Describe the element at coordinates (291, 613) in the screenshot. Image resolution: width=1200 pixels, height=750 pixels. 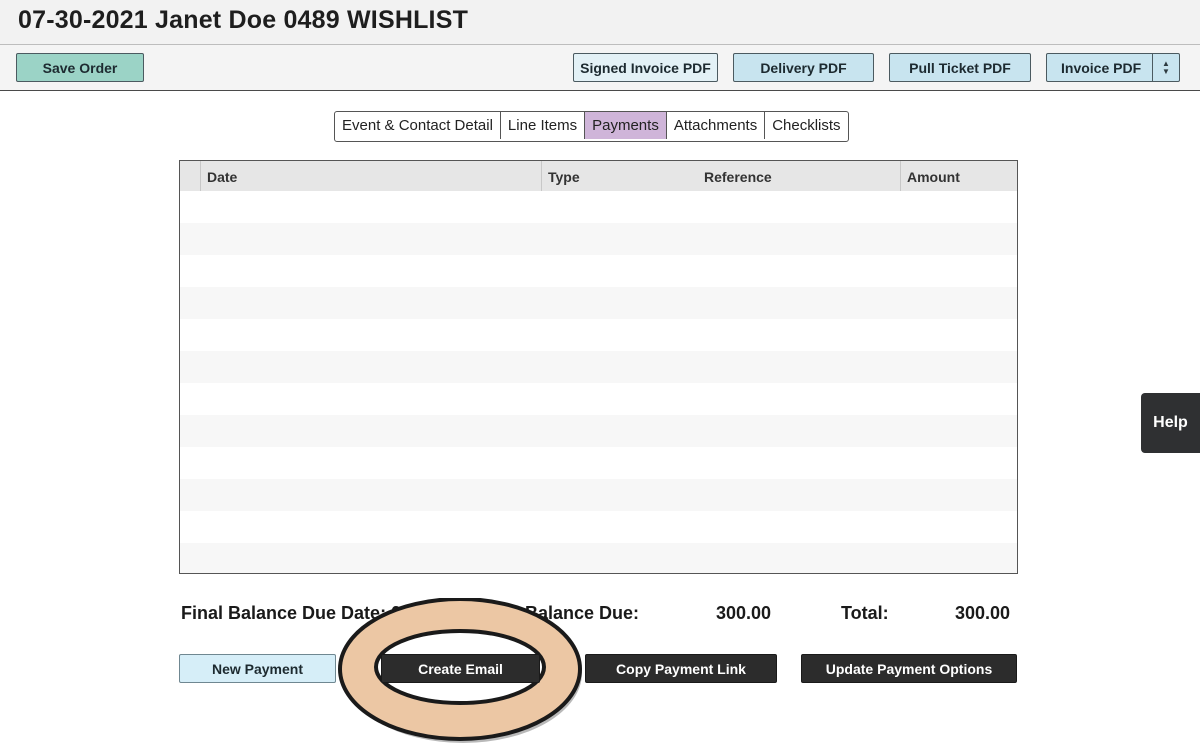
I see `final-balance-due-date: Final Balance Due Date: 0` at that location.